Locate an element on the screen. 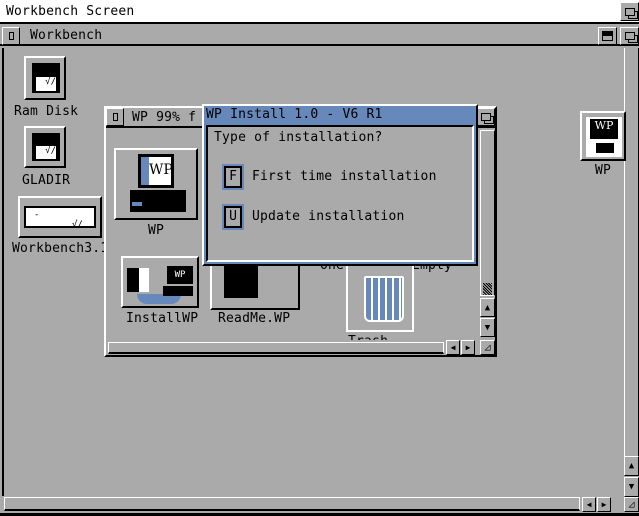 The image size is (639, 516). installwp-icon: WP is located at coordinates (160, 282).